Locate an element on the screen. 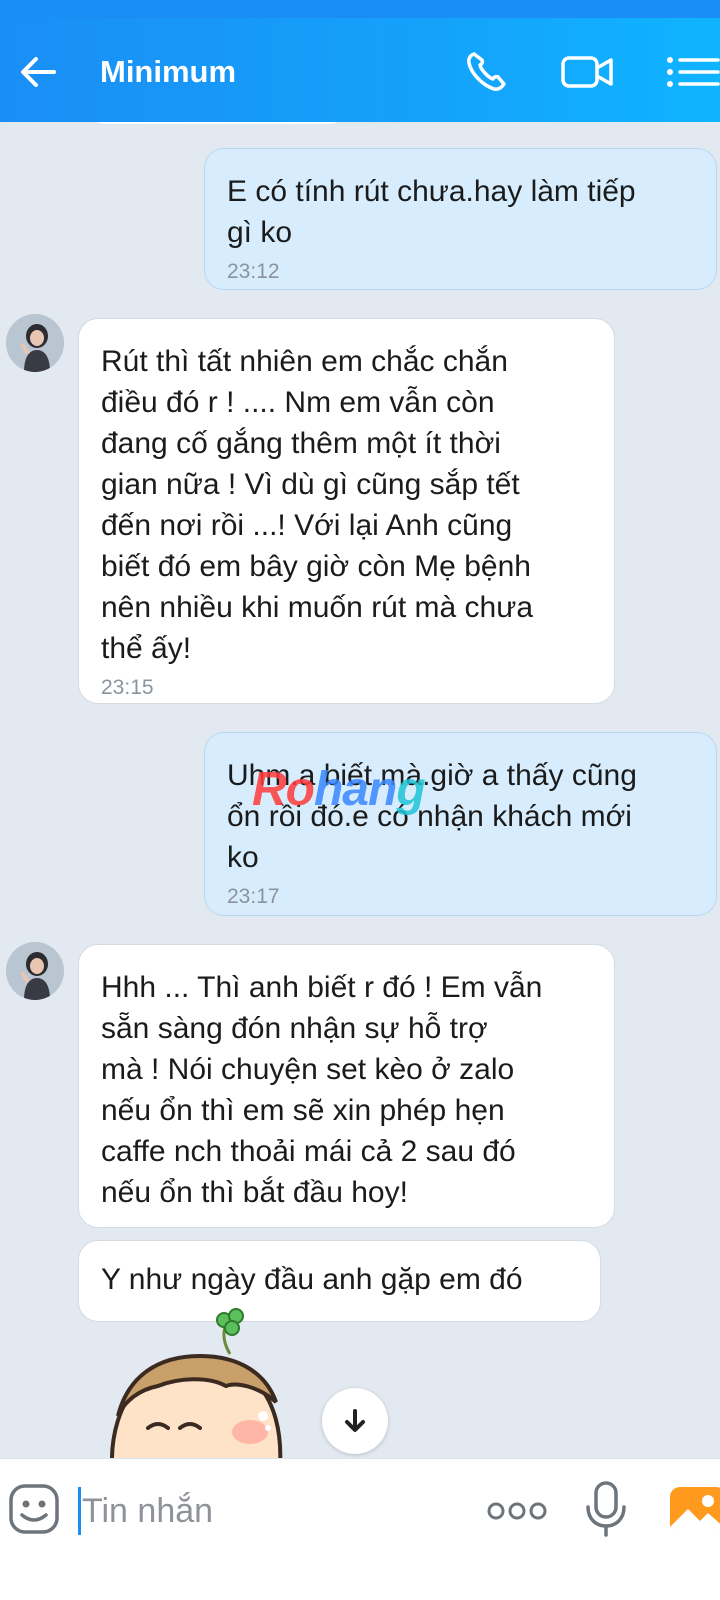  message-time: 23:17 is located at coordinates (253, 896).